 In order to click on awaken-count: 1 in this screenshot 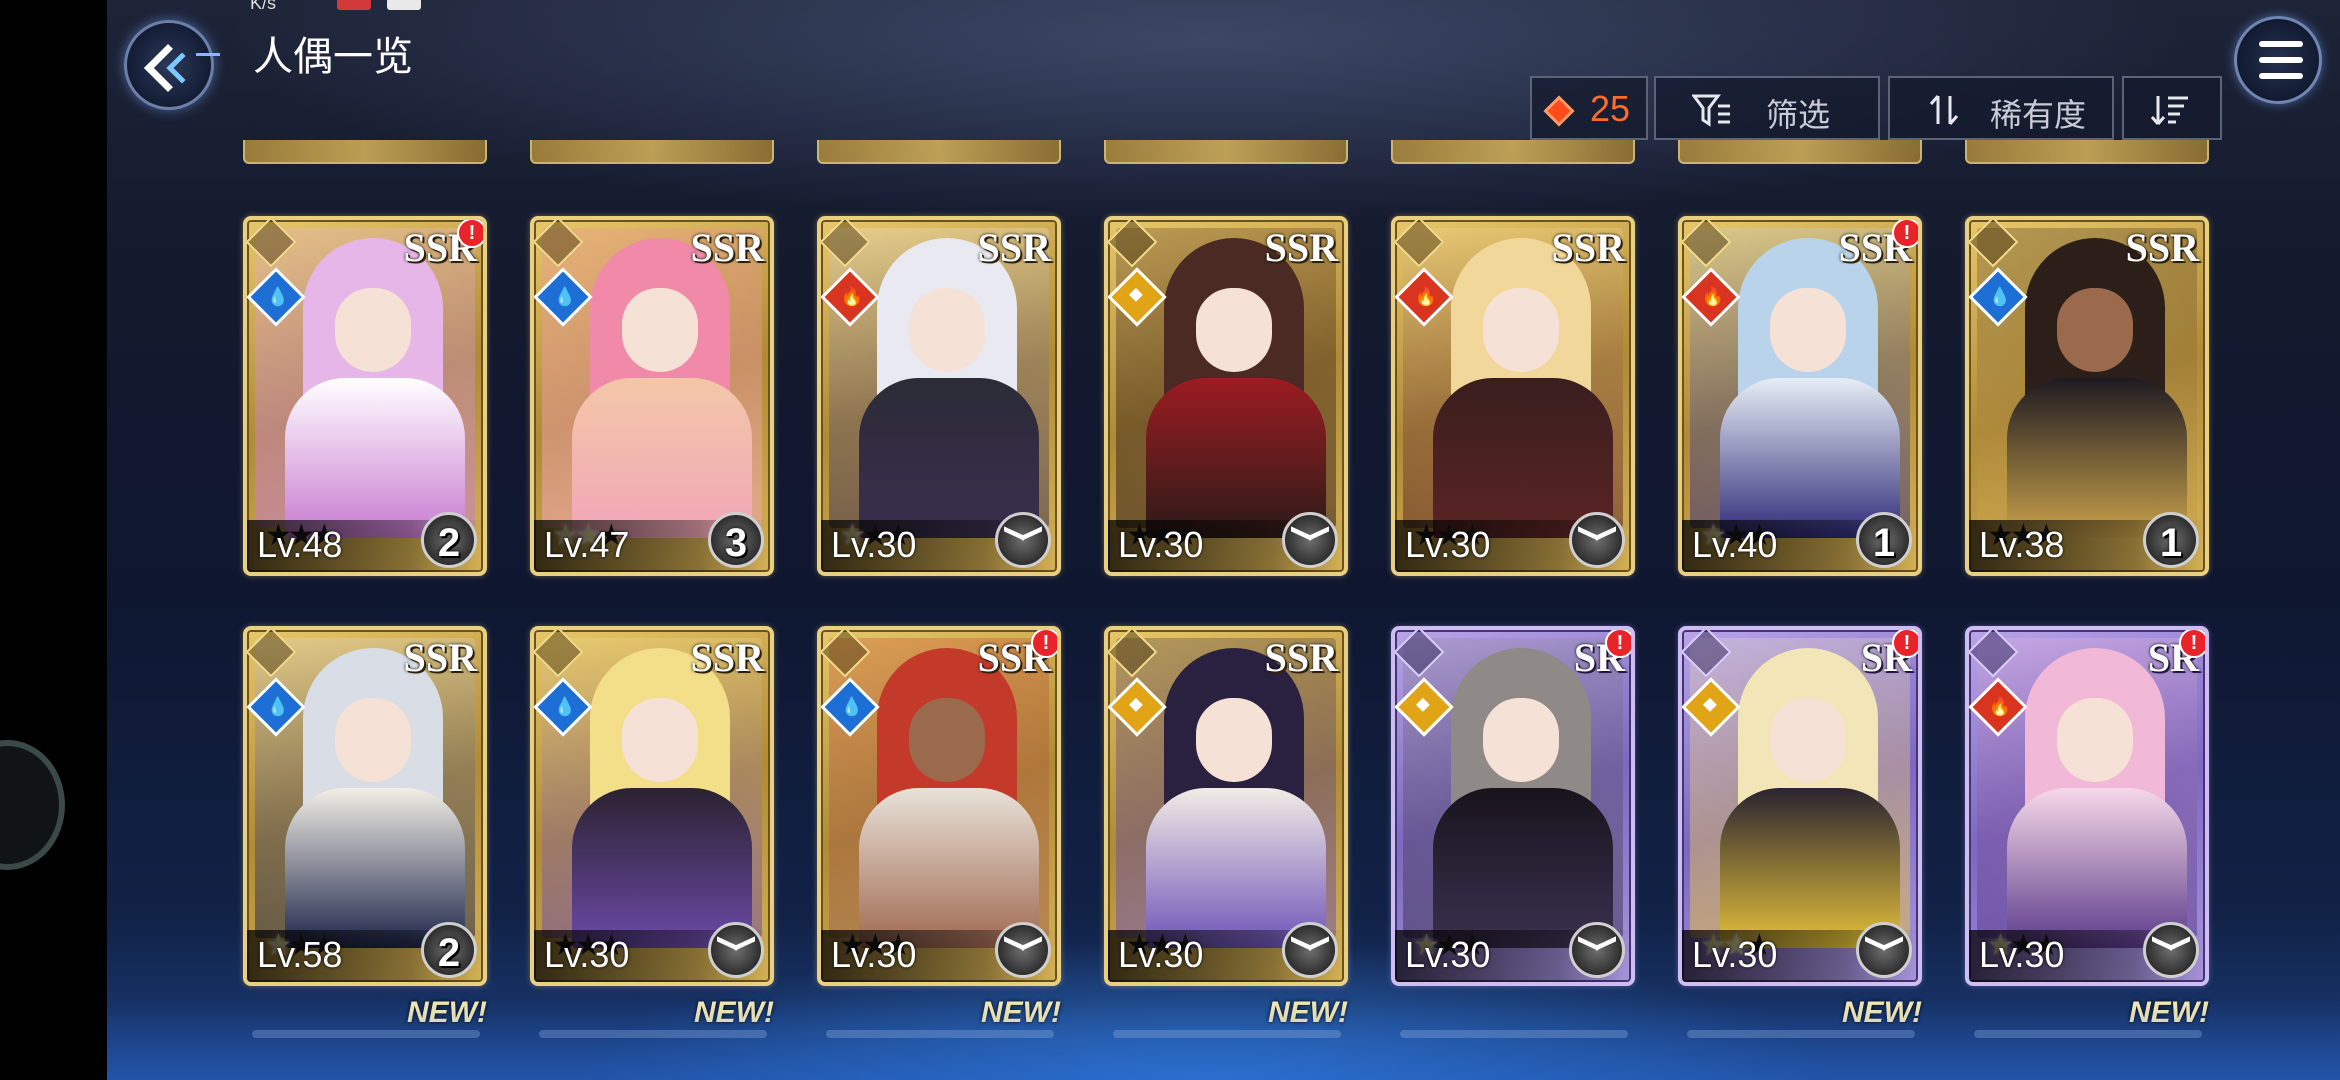, I will do `click(1884, 543)`.